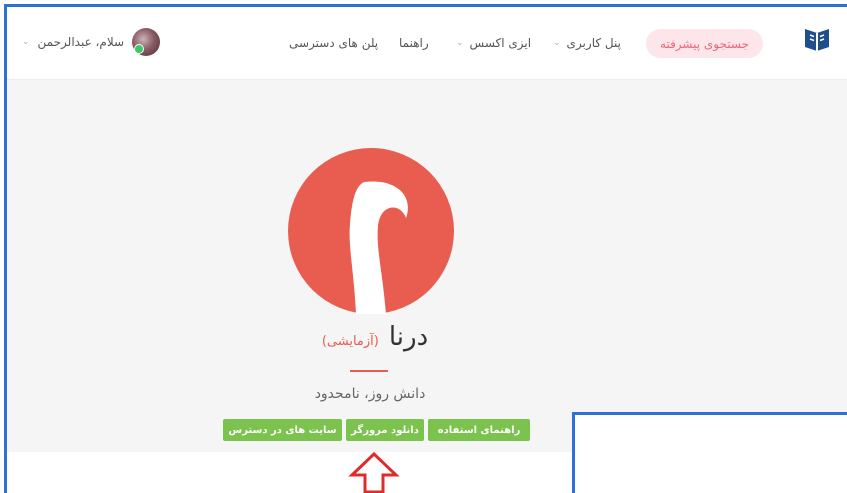  I want to click on avatar, so click(146, 42).